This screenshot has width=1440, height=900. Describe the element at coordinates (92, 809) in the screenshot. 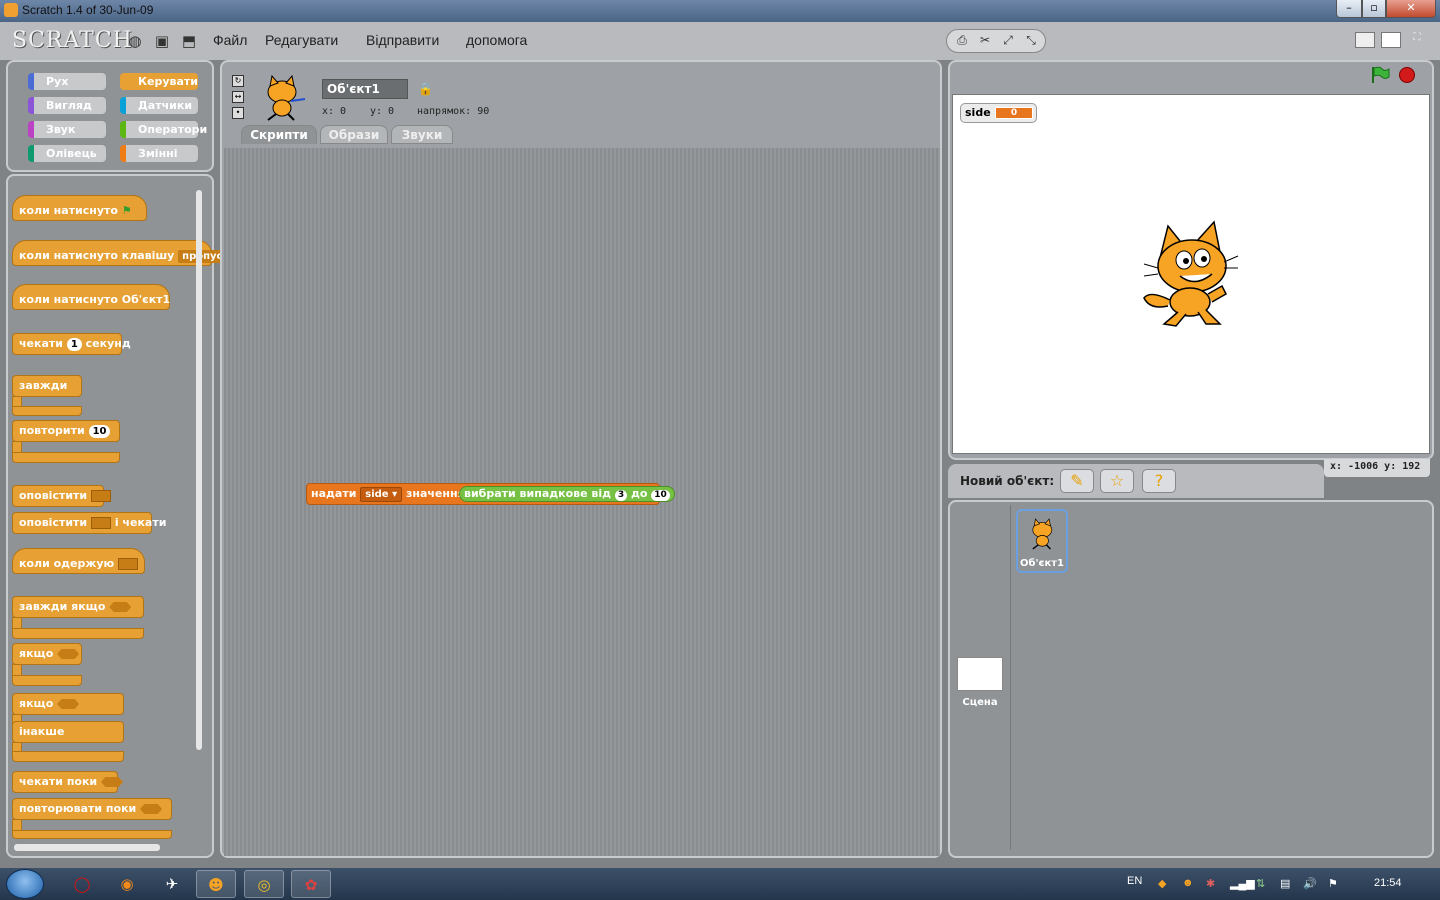

I see `block-repeat-until: повторювати поки` at that location.